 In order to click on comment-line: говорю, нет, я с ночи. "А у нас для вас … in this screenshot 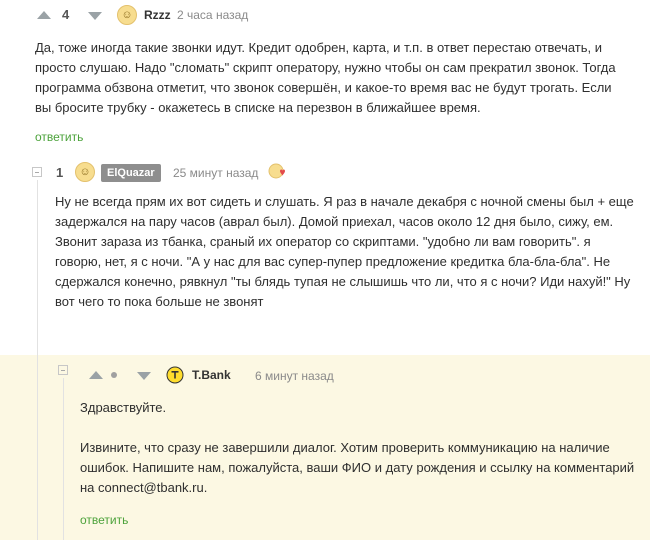, I will do `click(333, 261)`.